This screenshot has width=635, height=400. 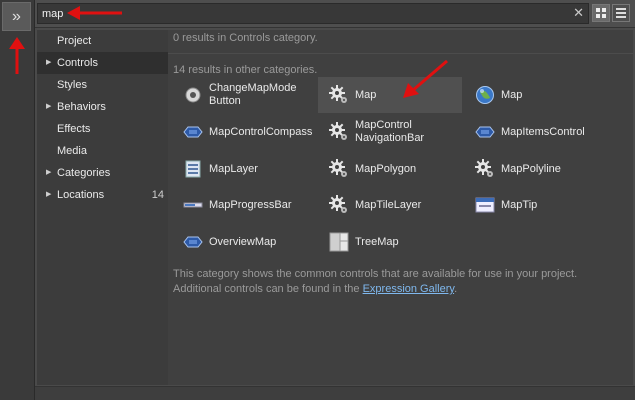 I want to click on left-toolbar-strip: », so click(x=17, y=200).